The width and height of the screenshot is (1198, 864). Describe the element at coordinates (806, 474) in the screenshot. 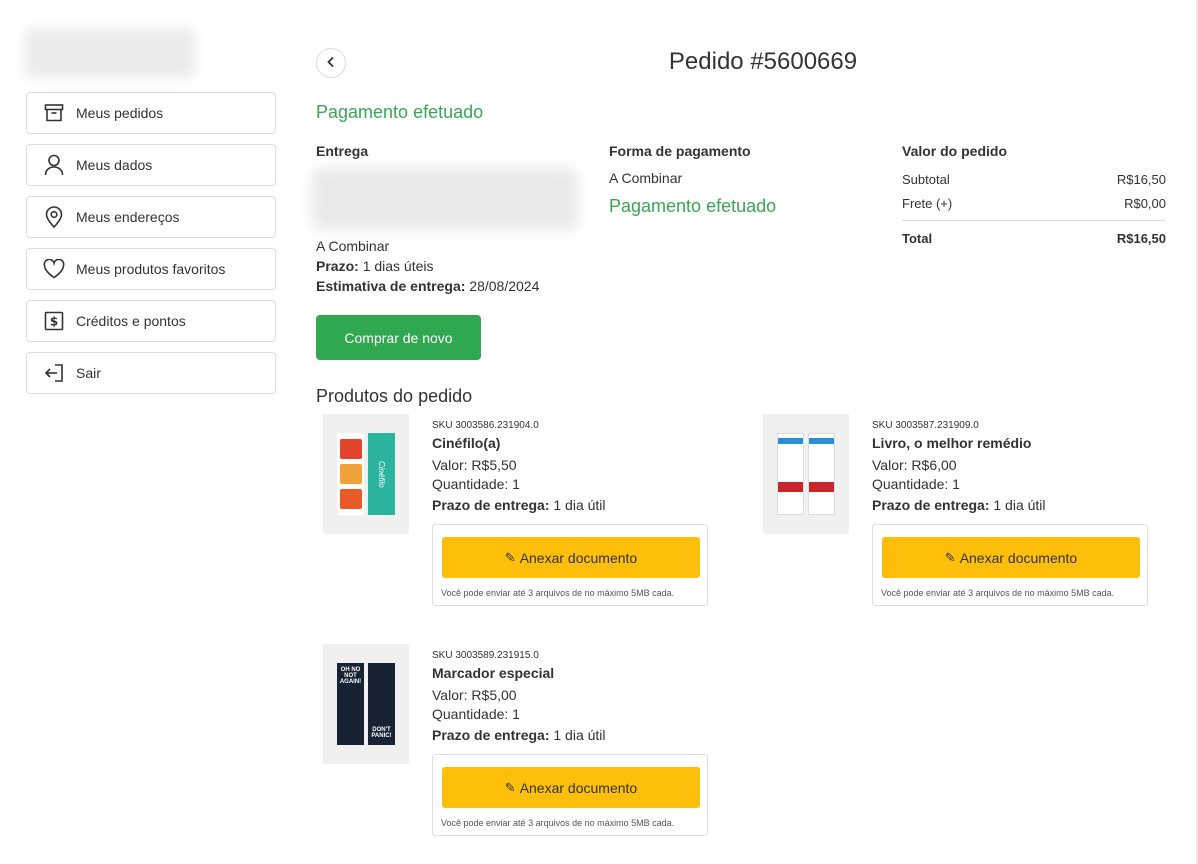

I see `product-image` at that location.